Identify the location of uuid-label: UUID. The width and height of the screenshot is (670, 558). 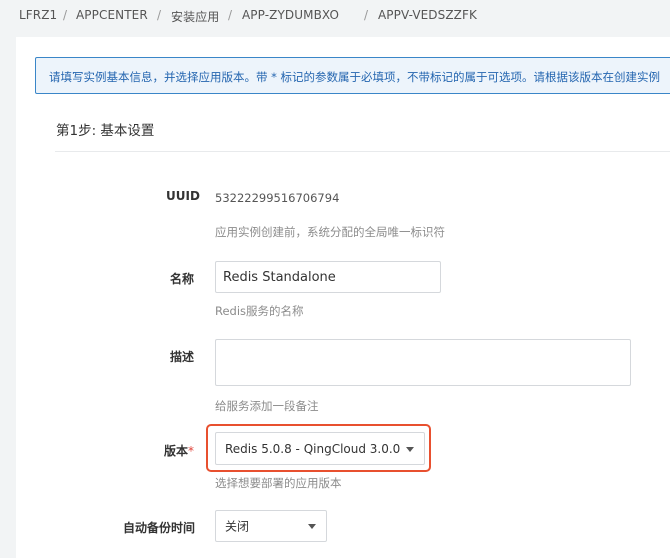
(183, 196).